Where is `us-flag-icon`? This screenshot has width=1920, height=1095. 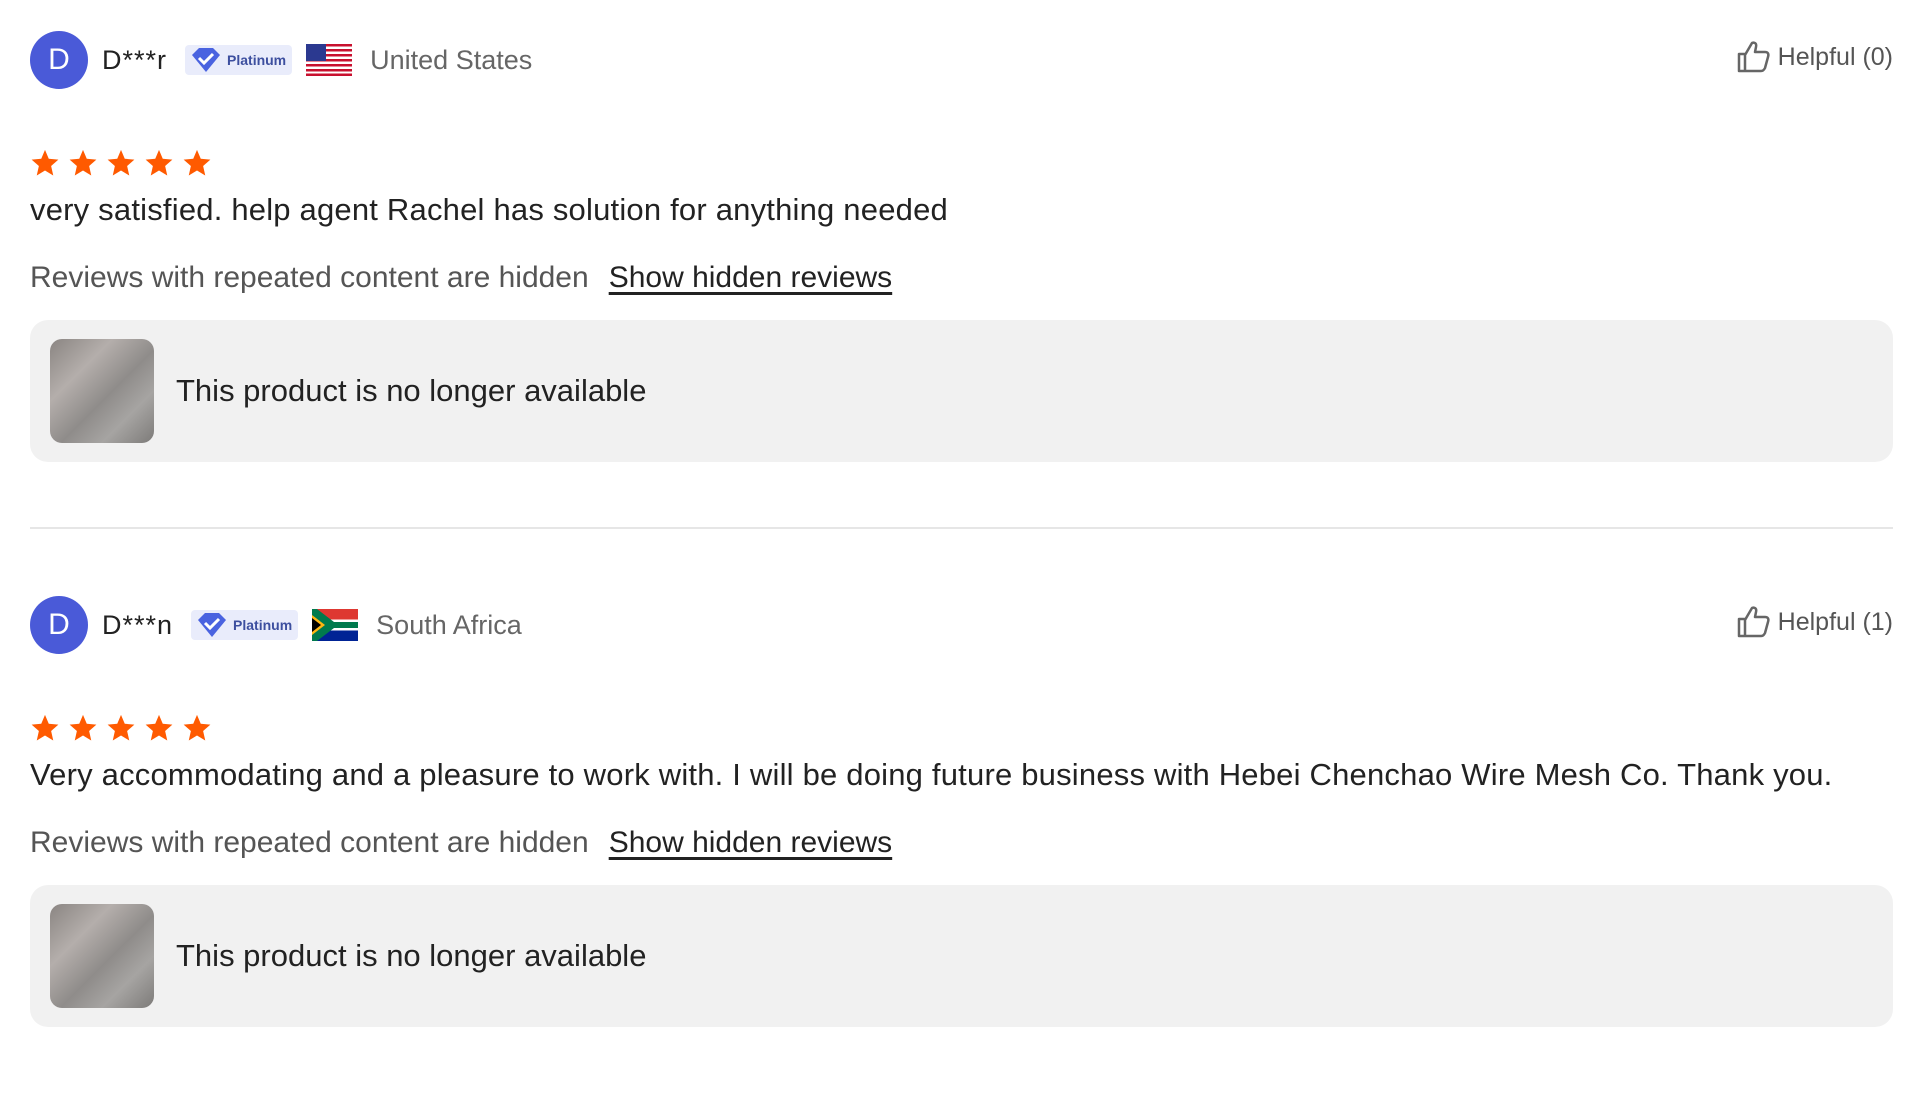 us-flag-icon is located at coordinates (329, 60).